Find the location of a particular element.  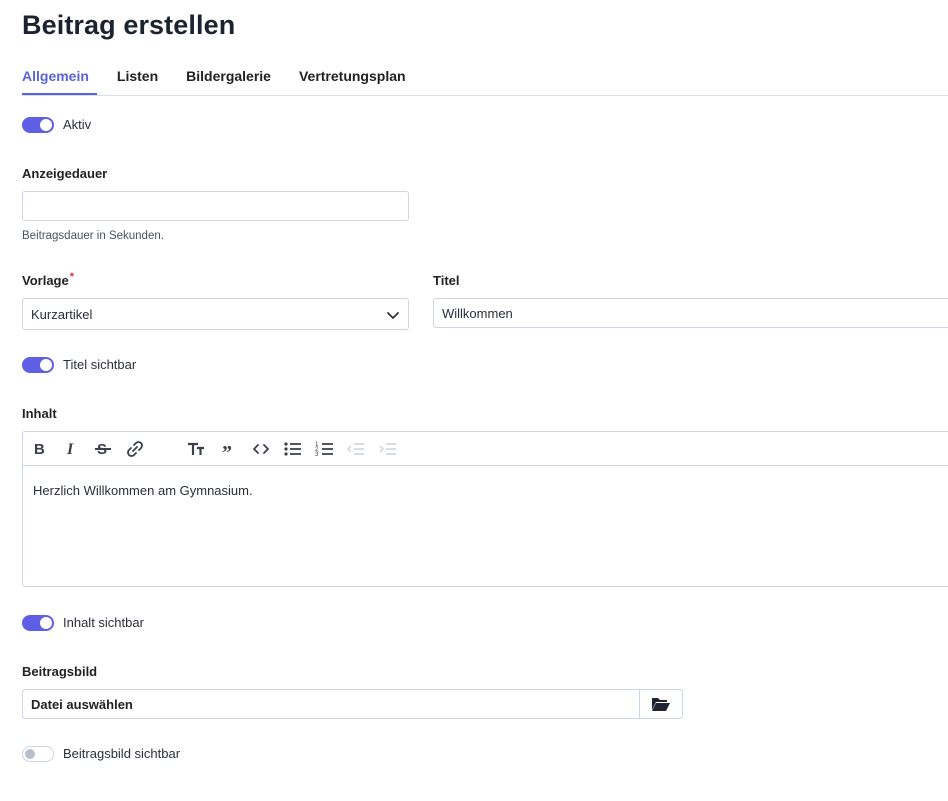

anzeigedauer-label: Anzeigedauer is located at coordinates (65, 173).